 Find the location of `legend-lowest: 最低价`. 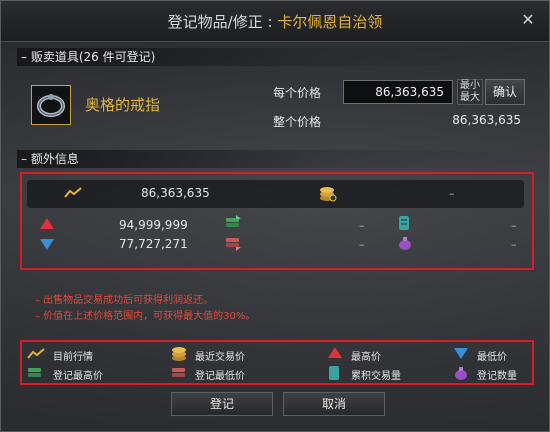

legend-lowest: 最低价 is located at coordinates (492, 357).